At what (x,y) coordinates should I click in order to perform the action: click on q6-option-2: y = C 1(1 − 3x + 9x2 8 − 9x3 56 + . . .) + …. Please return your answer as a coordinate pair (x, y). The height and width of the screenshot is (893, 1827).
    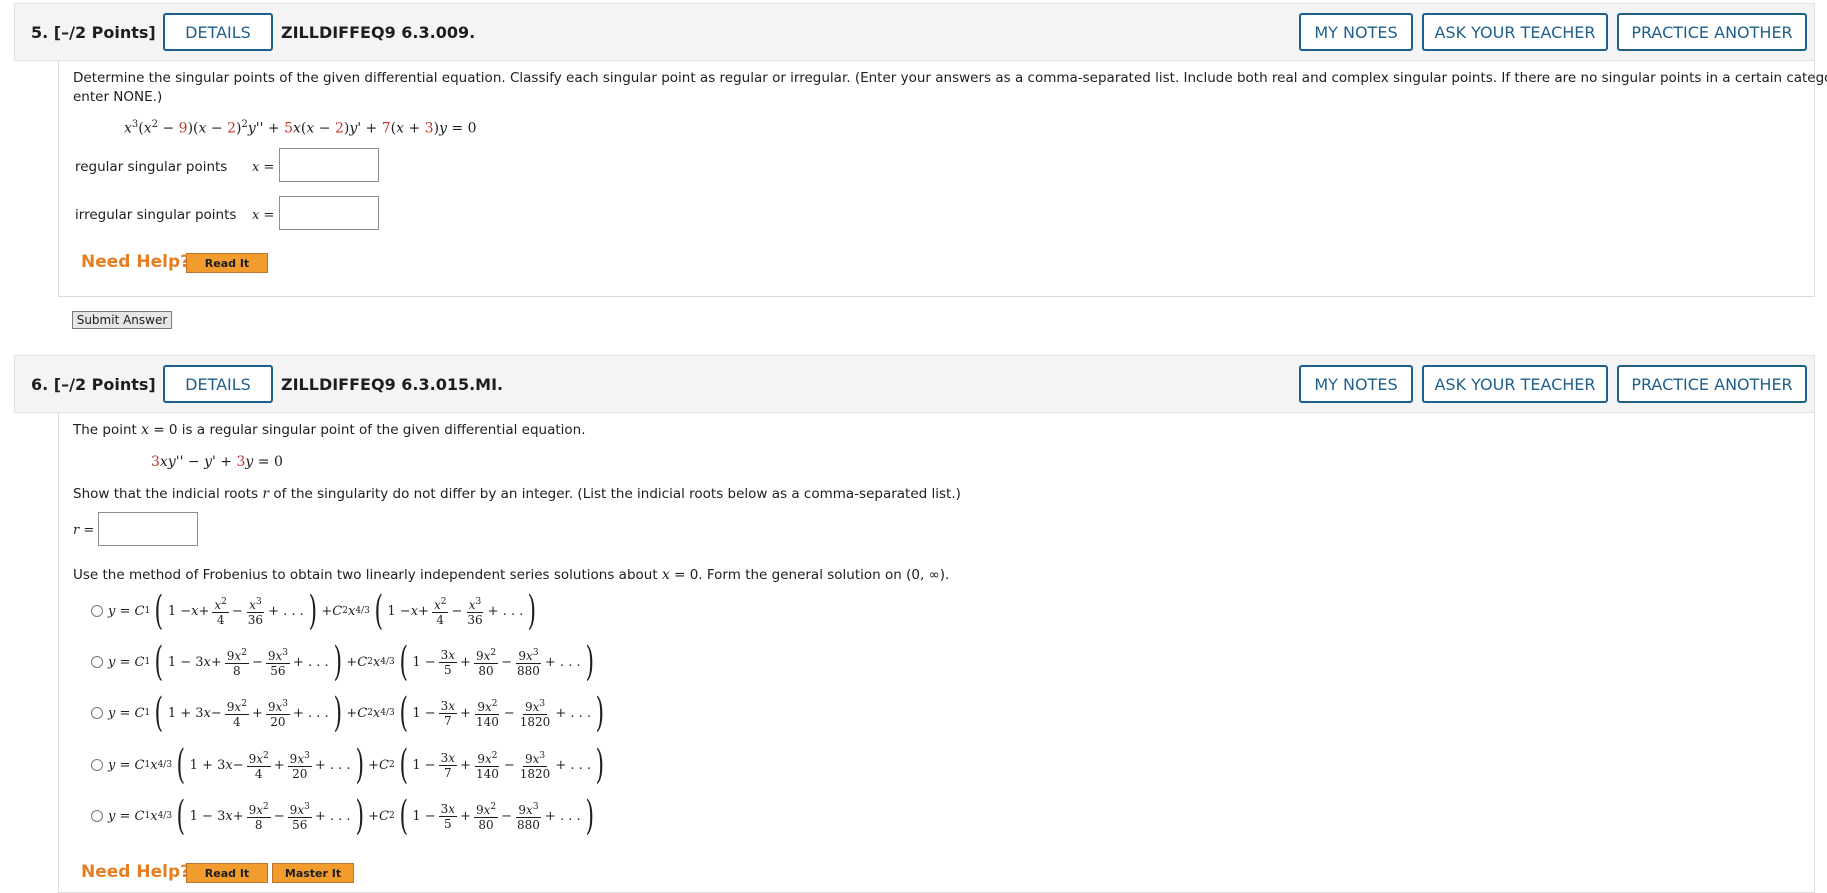
    Looking at the image, I should click on (351, 662).